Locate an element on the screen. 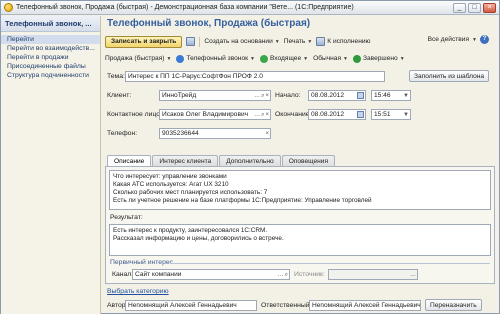  create-based-label: Создать на основании is located at coordinates (238, 41).